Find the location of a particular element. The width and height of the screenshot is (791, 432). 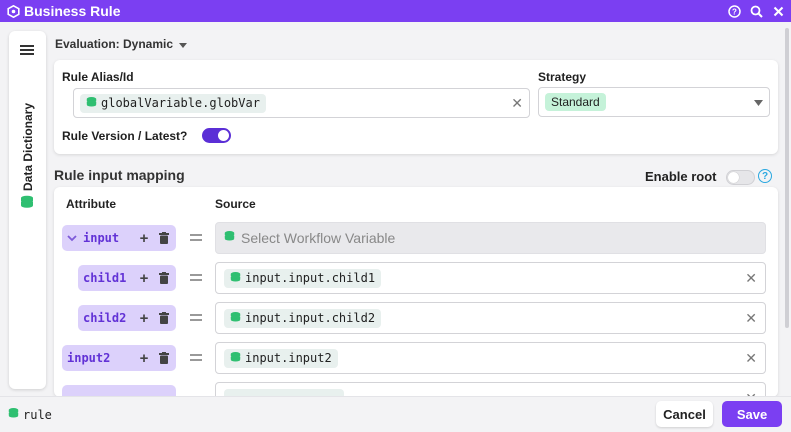

data-dictionary-sidebar: Data Dictionary is located at coordinates (27, 210).